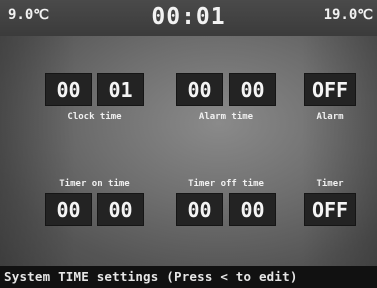 The height and width of the screenshot is (288, 377). I want to click on alarm-time-label: Alarm time, so click(226, 117).